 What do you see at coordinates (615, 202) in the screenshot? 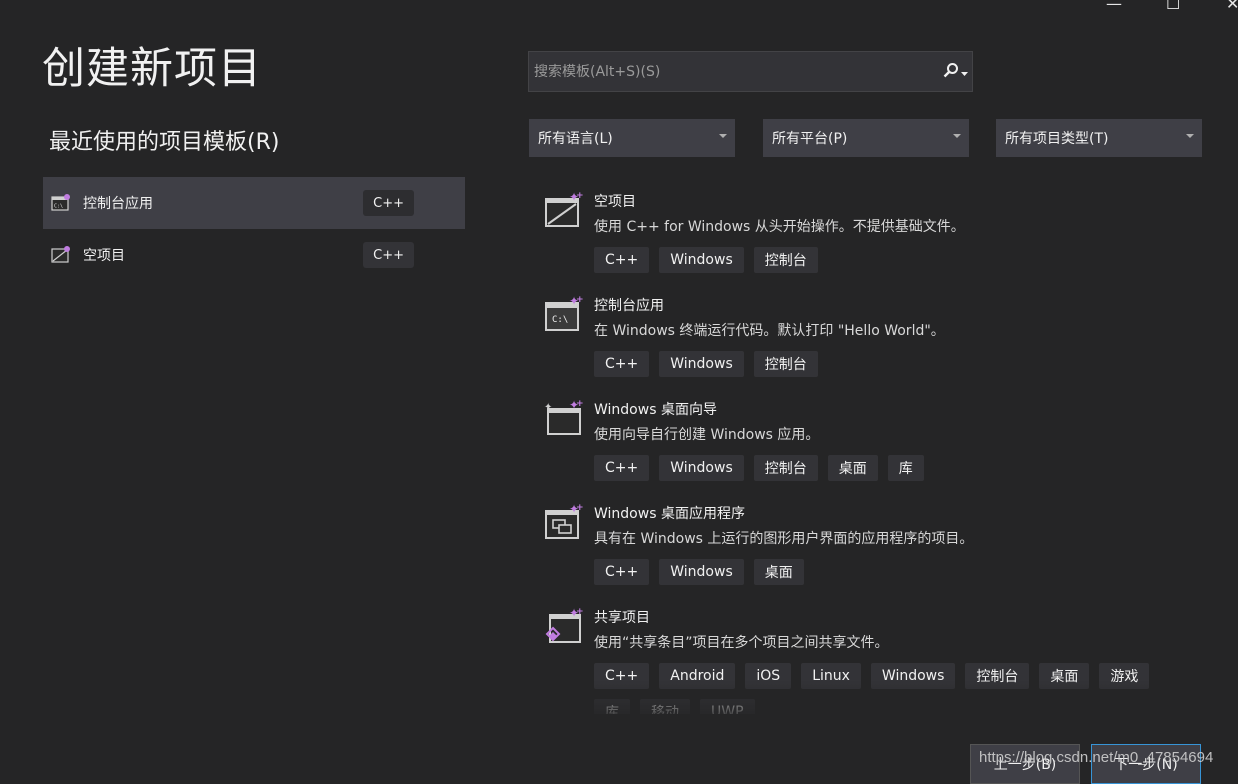
I see `template-name: 空项目` at bounding box center [615, 202].